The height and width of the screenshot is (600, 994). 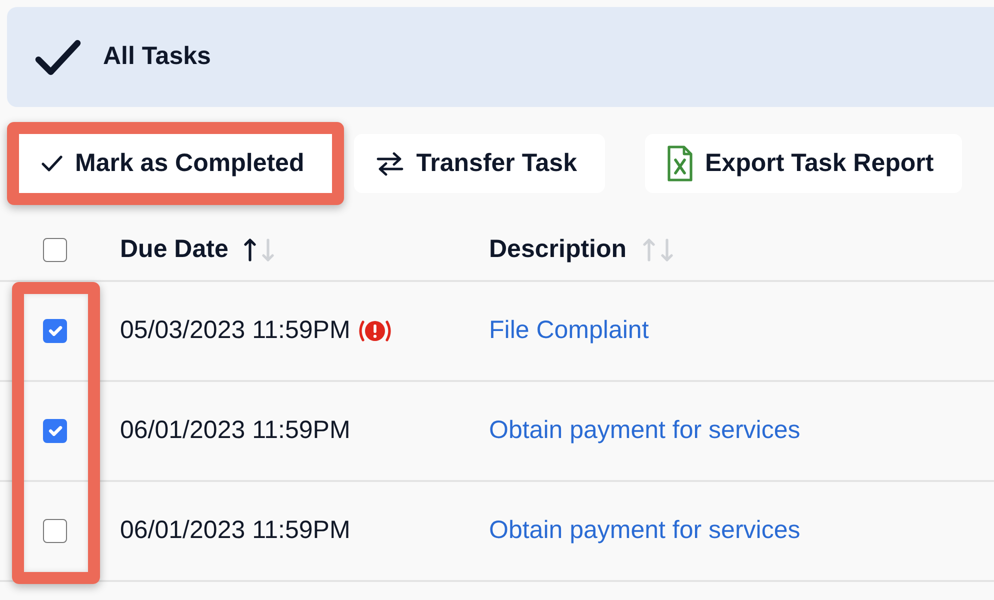 What do you see at coordinates (175, 163) in the screenshot?
I see `mark-completed-button: Mark as Completed` at bounding box center [175, 163].